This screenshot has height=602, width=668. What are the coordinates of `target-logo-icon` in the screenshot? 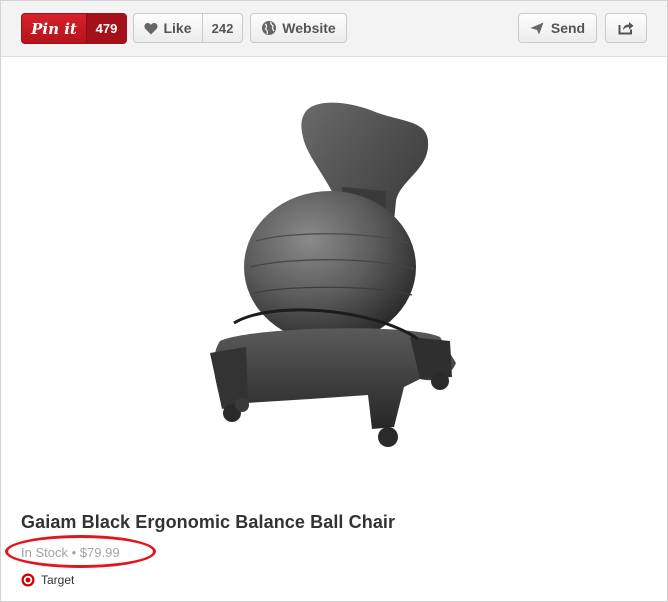 It's located at (28, 580).